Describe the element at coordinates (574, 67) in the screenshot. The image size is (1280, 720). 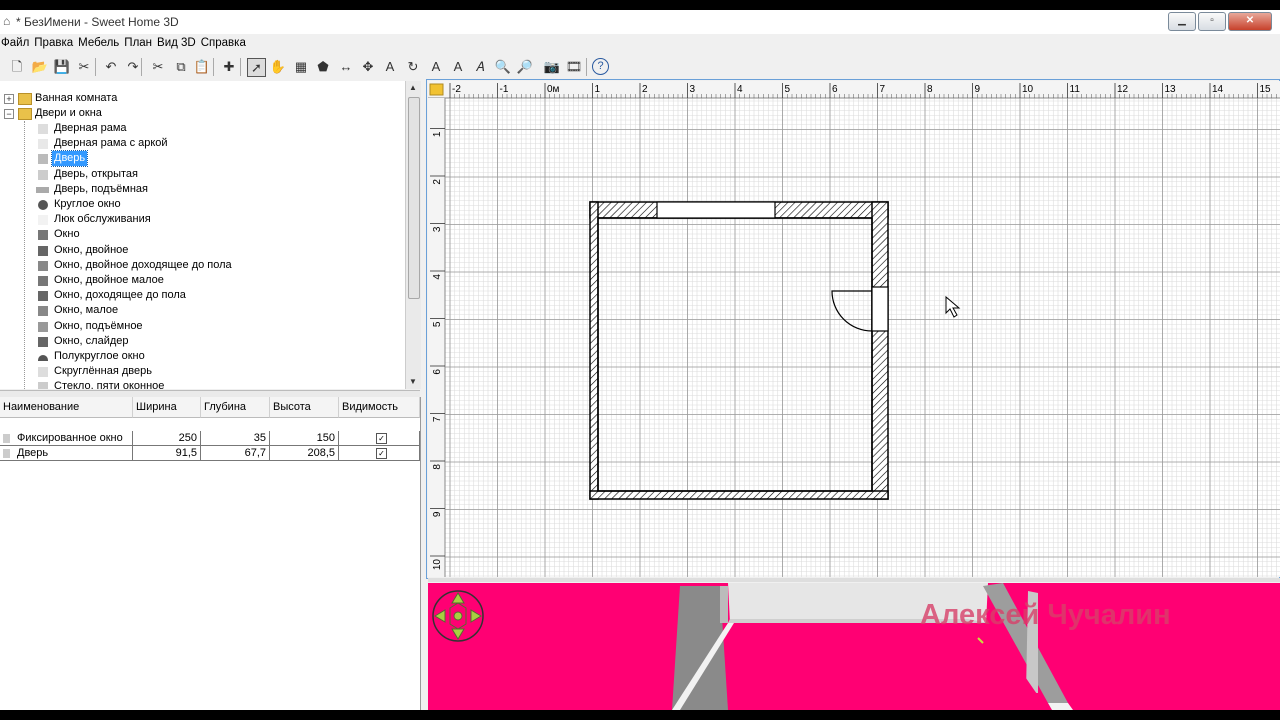
I see `video-icon: 🎞` at that location.